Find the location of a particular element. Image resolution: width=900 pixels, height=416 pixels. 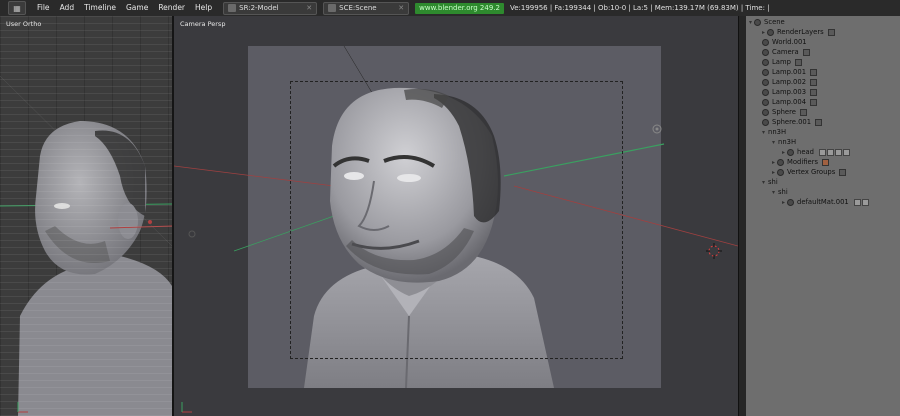

outliner-item-lamp: Lamp is located at coordinates (782, 62).